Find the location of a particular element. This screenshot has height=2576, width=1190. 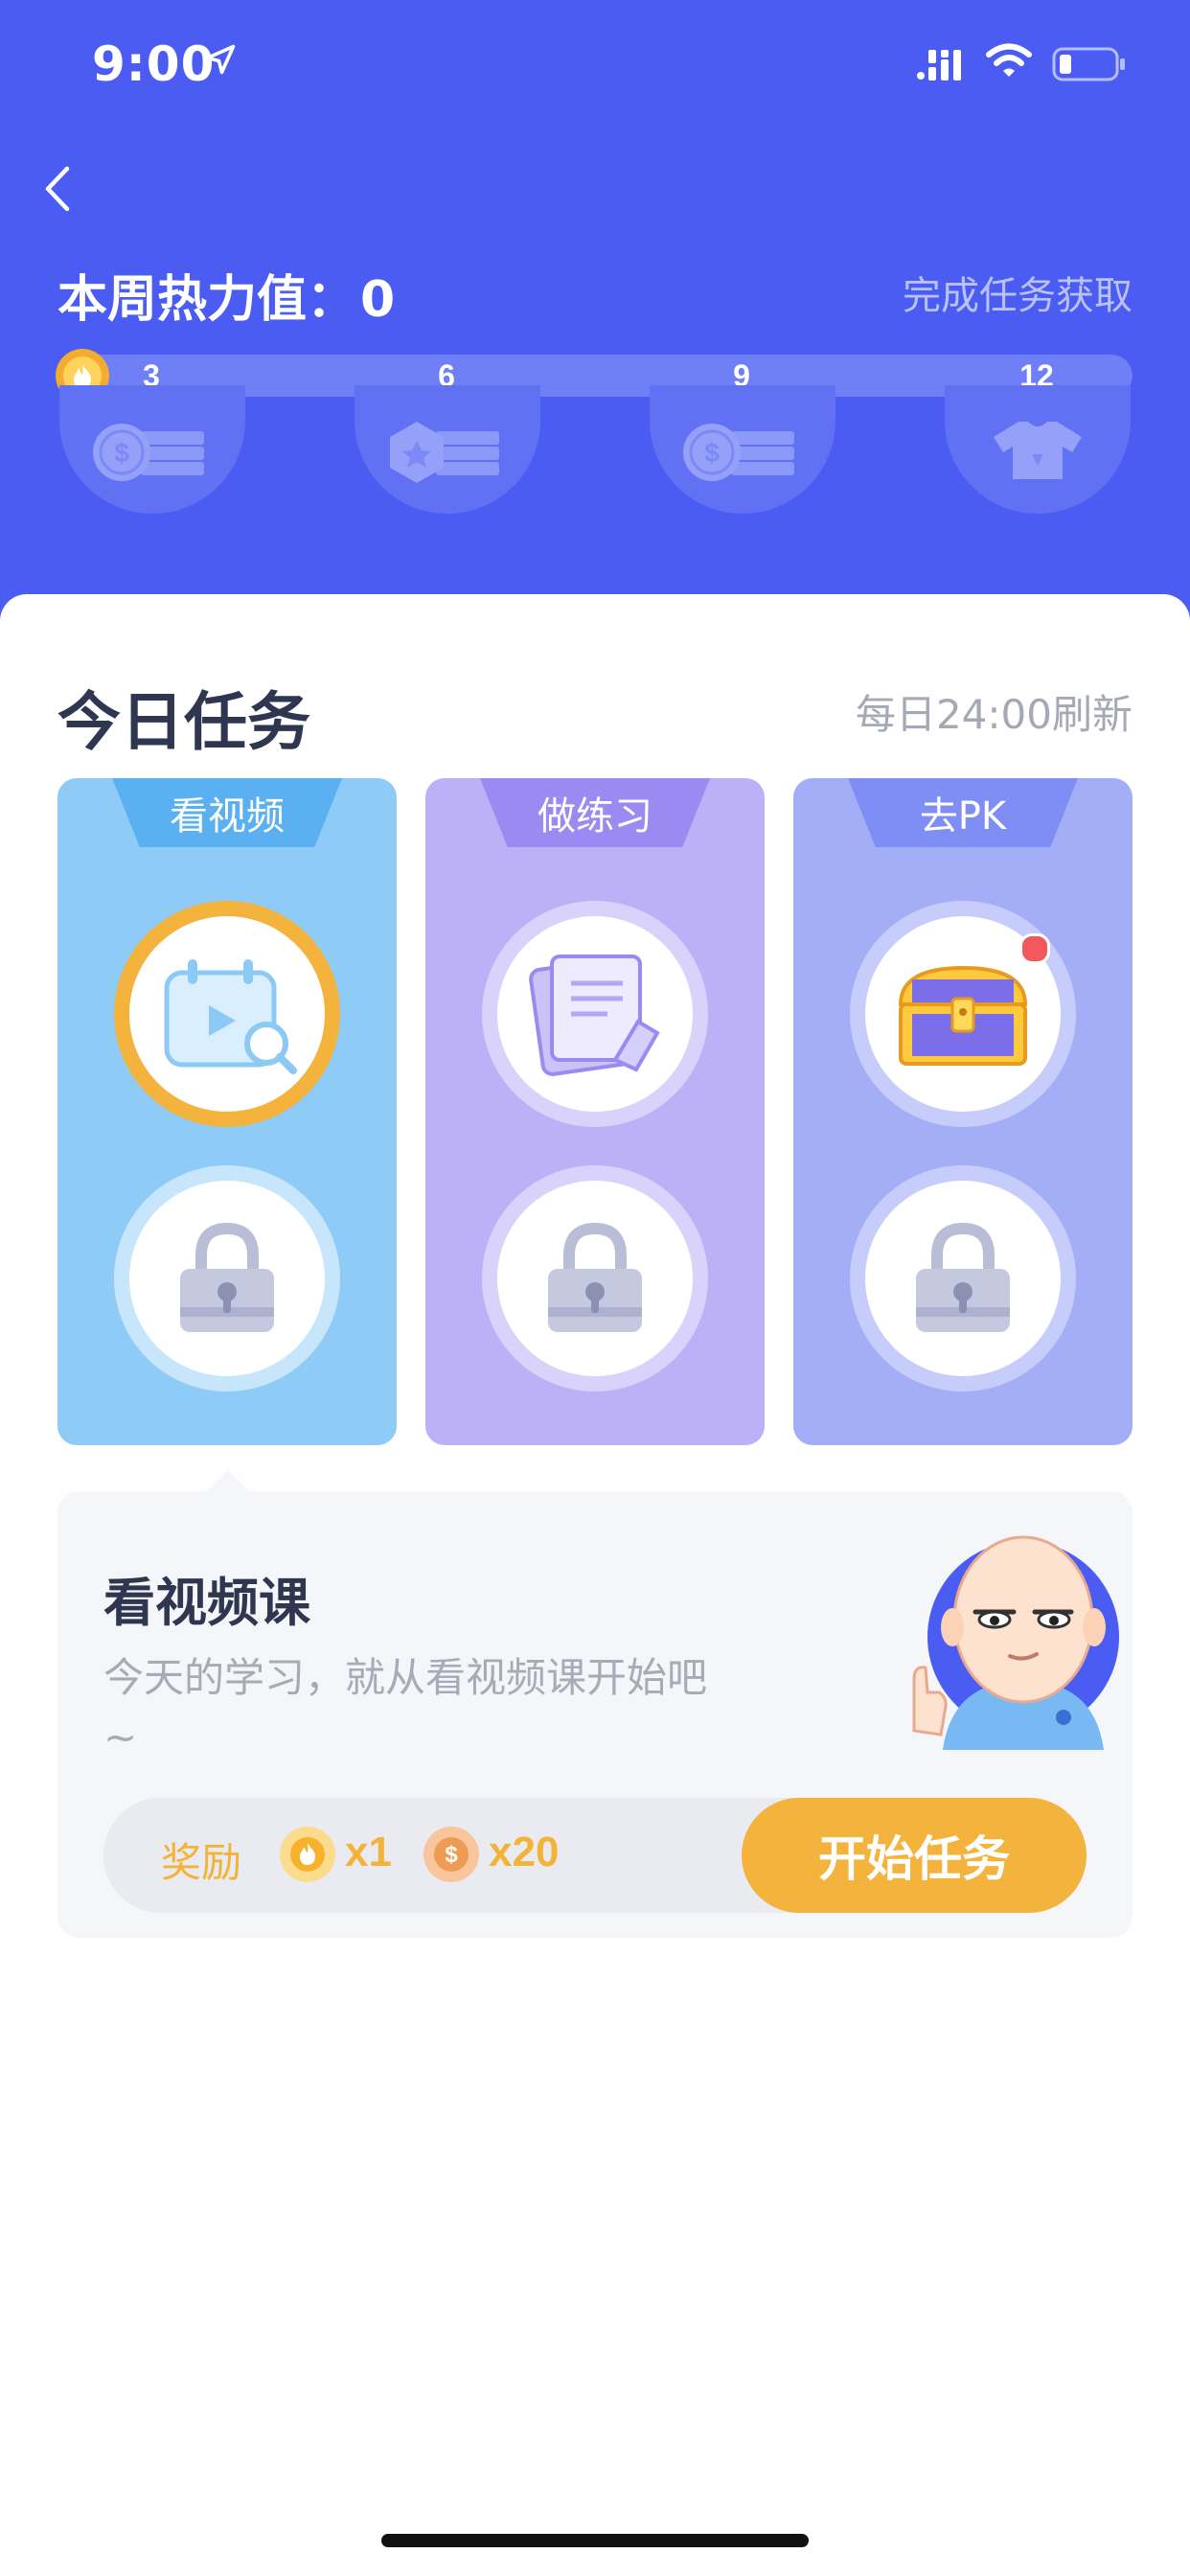

treasure-chest-icon is located at coordinates (963, 1016).